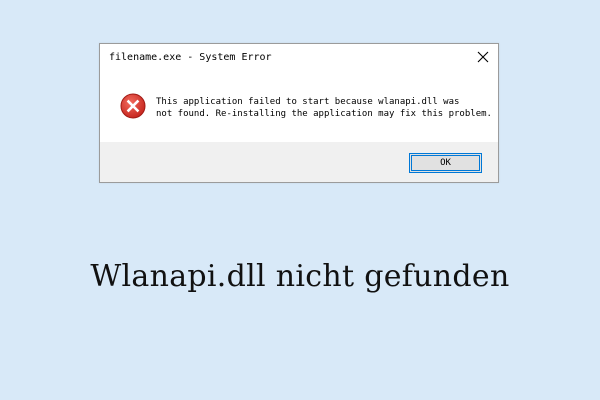 The height and width of the screenshot is (400, 600). I want to click on dialog-title: filename.exe - System Error, so click(190, 57).